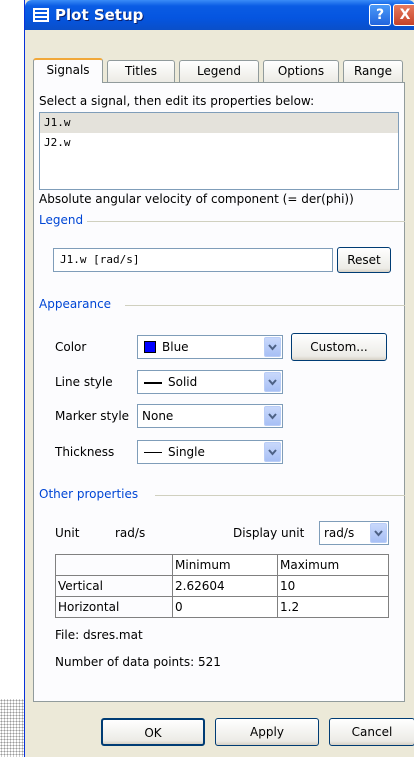 This screenshot has height=757, width=414. What do you see at coordinates (364, 260) in the screenshot?
I see `reset-button: Reset` at bounding box center [364, 260].